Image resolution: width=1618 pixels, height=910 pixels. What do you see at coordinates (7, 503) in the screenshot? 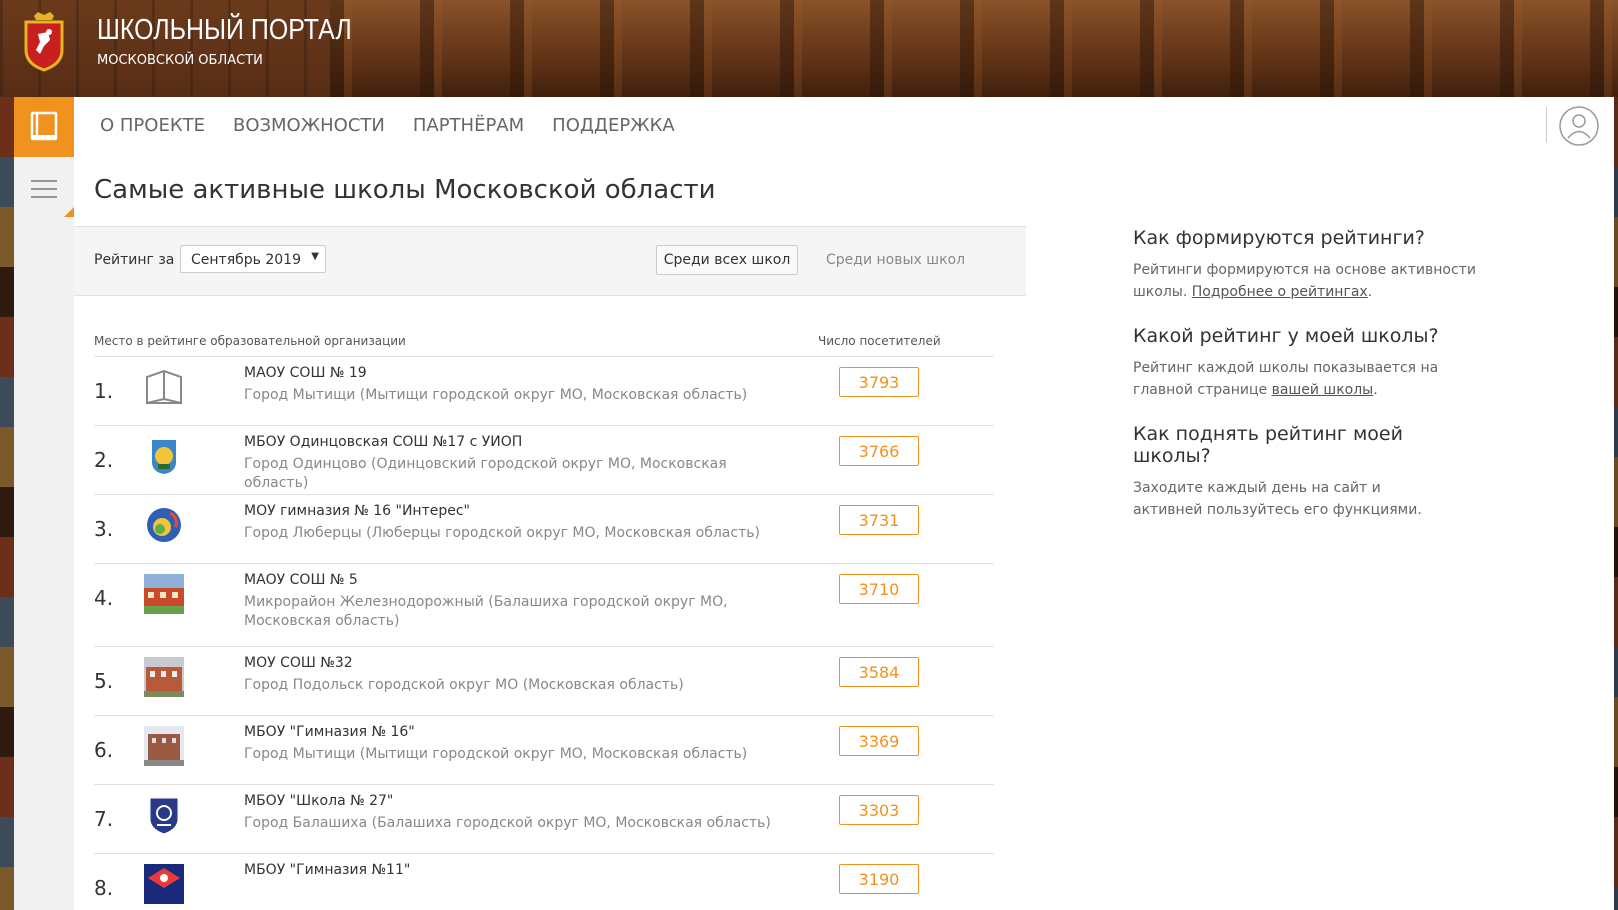
I see `background-books-left` at bounding box center [7, 503].